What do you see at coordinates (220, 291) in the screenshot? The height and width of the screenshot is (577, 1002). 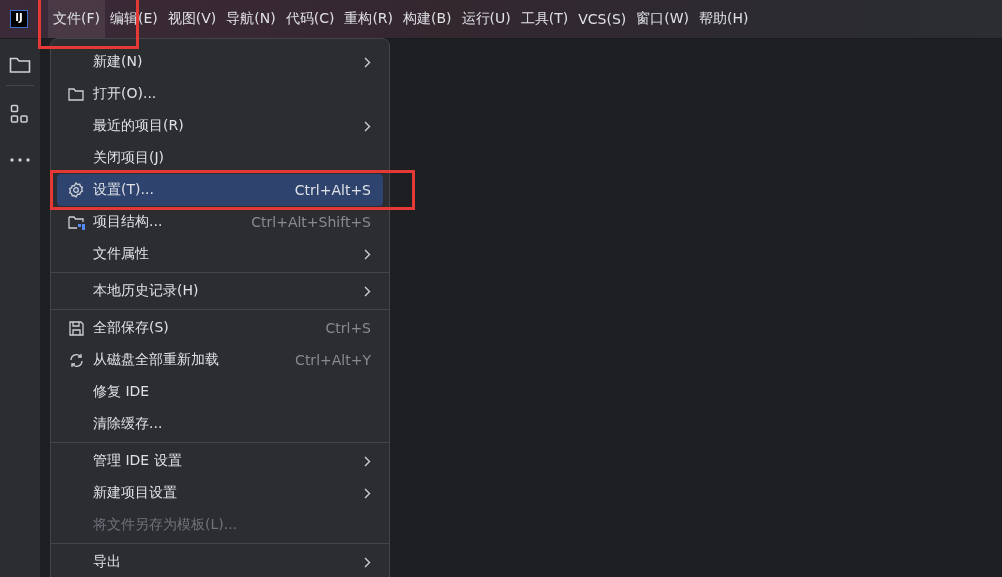 I see `menu-item: 本地历史记录(H)` at bounding box center [220, 291].